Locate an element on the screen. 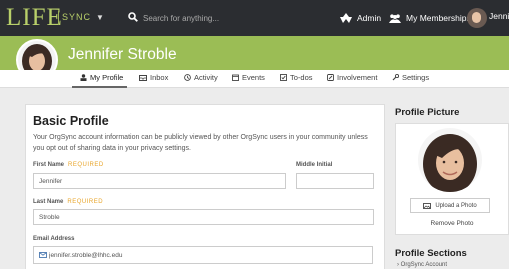  middle-initial-field is located at coordinates (335, 181).